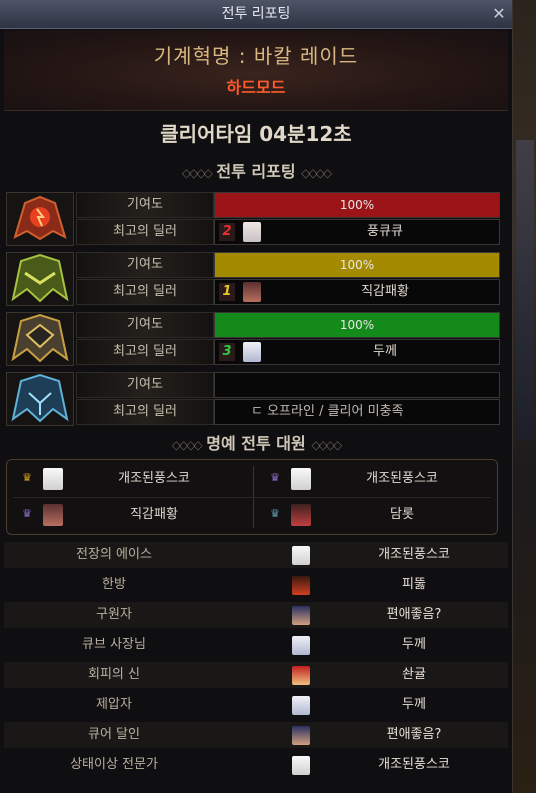  I want to click on award-row: 구원자 편애좋음?, so click(256, 615).